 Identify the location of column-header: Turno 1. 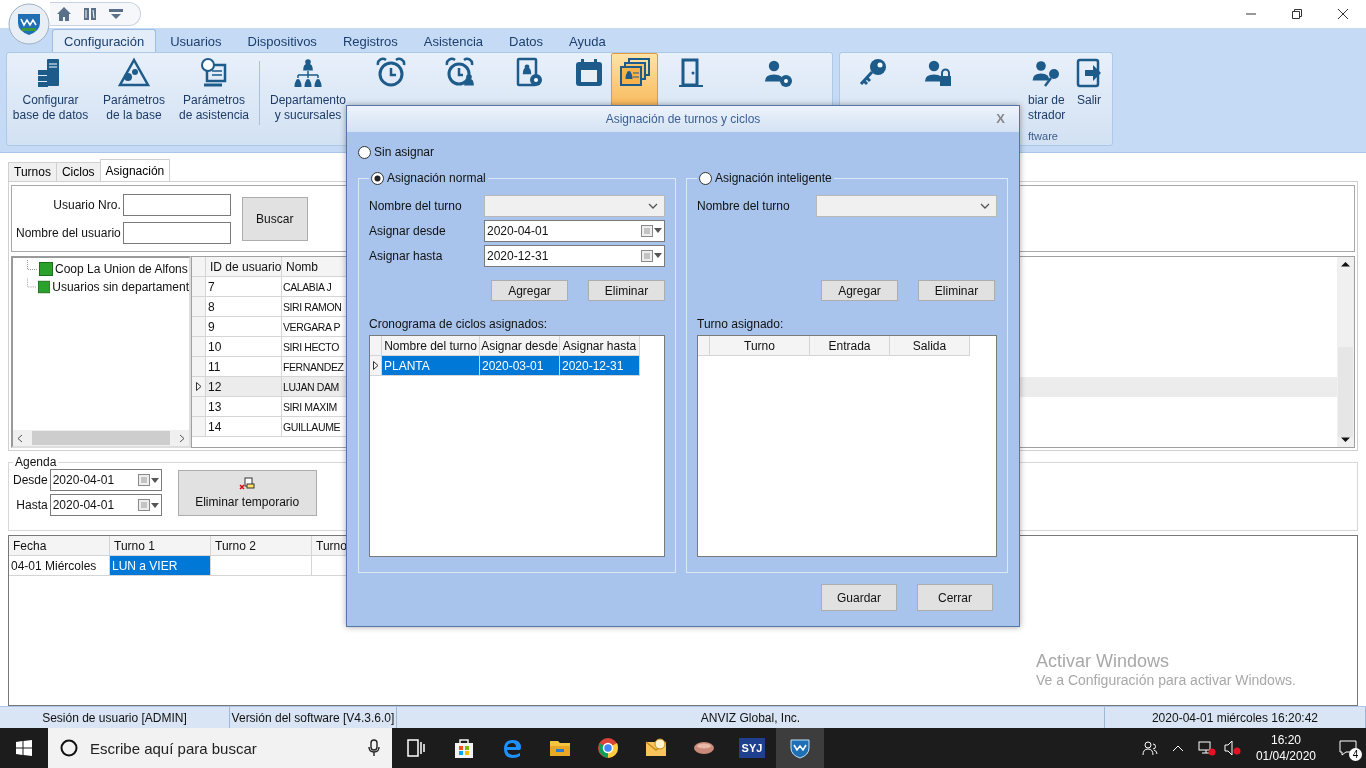
(160, 546).